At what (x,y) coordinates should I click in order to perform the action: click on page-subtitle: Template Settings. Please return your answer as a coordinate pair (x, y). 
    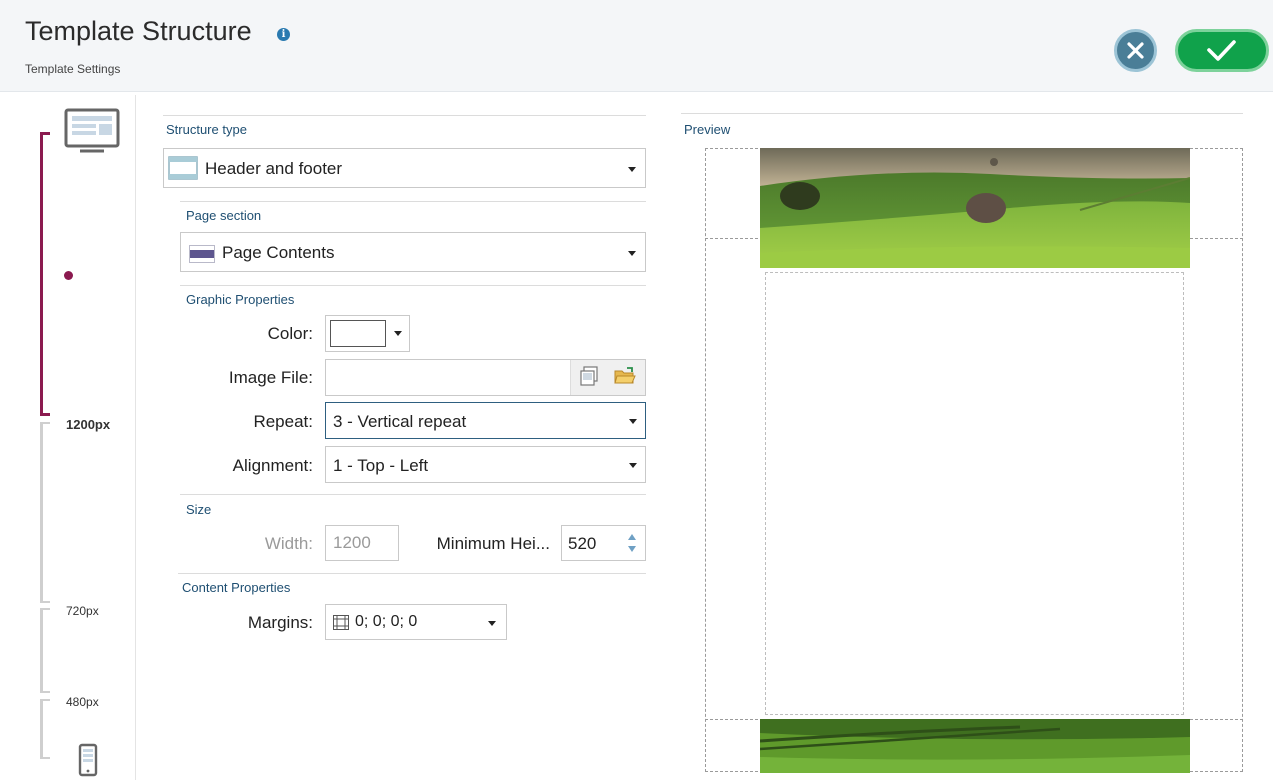
    Looking at the image, I should click on (73, 69).